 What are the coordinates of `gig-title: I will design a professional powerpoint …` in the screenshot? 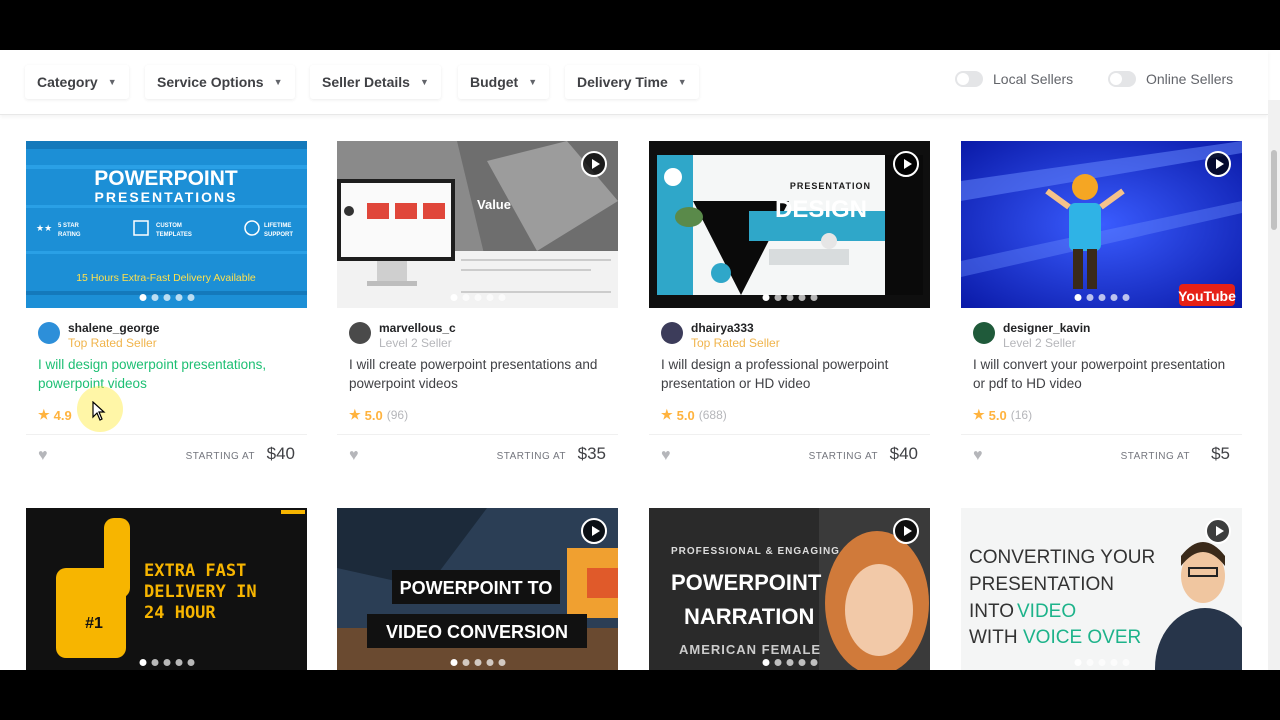 It's located at (793, 374).